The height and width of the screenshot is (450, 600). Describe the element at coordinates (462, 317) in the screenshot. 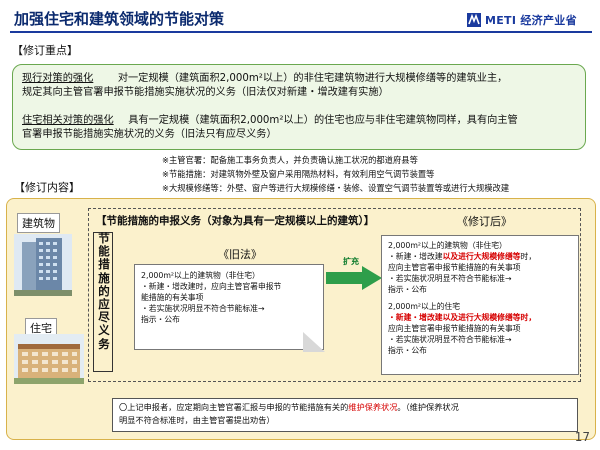

I see `revised-residential-line-2: ・新建・增改建以及进行大规模修缮等时，` at that location.